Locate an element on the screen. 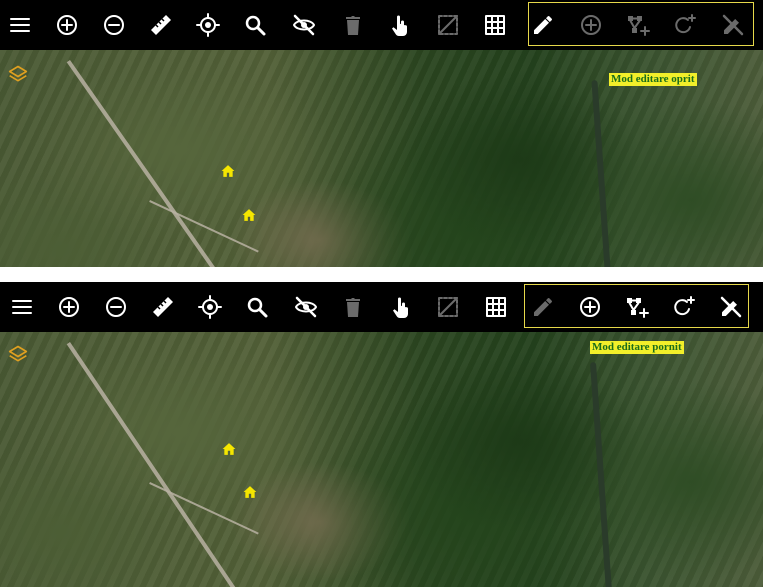  edit-mode-status-label: Mod editare oprit is located at coordinates (653, 79).